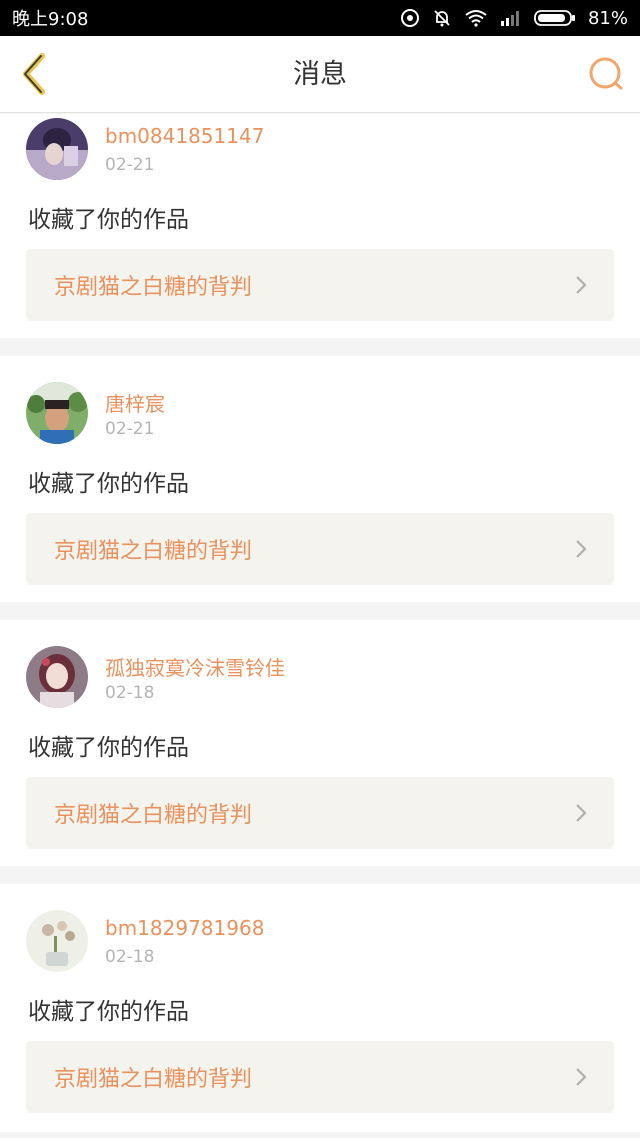 This screenshot has width=640, height=1138. Describe the element at coordinates (195, 666) in the screenshot. I see `username: 孤独寂寞冷沫雪铃佳` at that location.